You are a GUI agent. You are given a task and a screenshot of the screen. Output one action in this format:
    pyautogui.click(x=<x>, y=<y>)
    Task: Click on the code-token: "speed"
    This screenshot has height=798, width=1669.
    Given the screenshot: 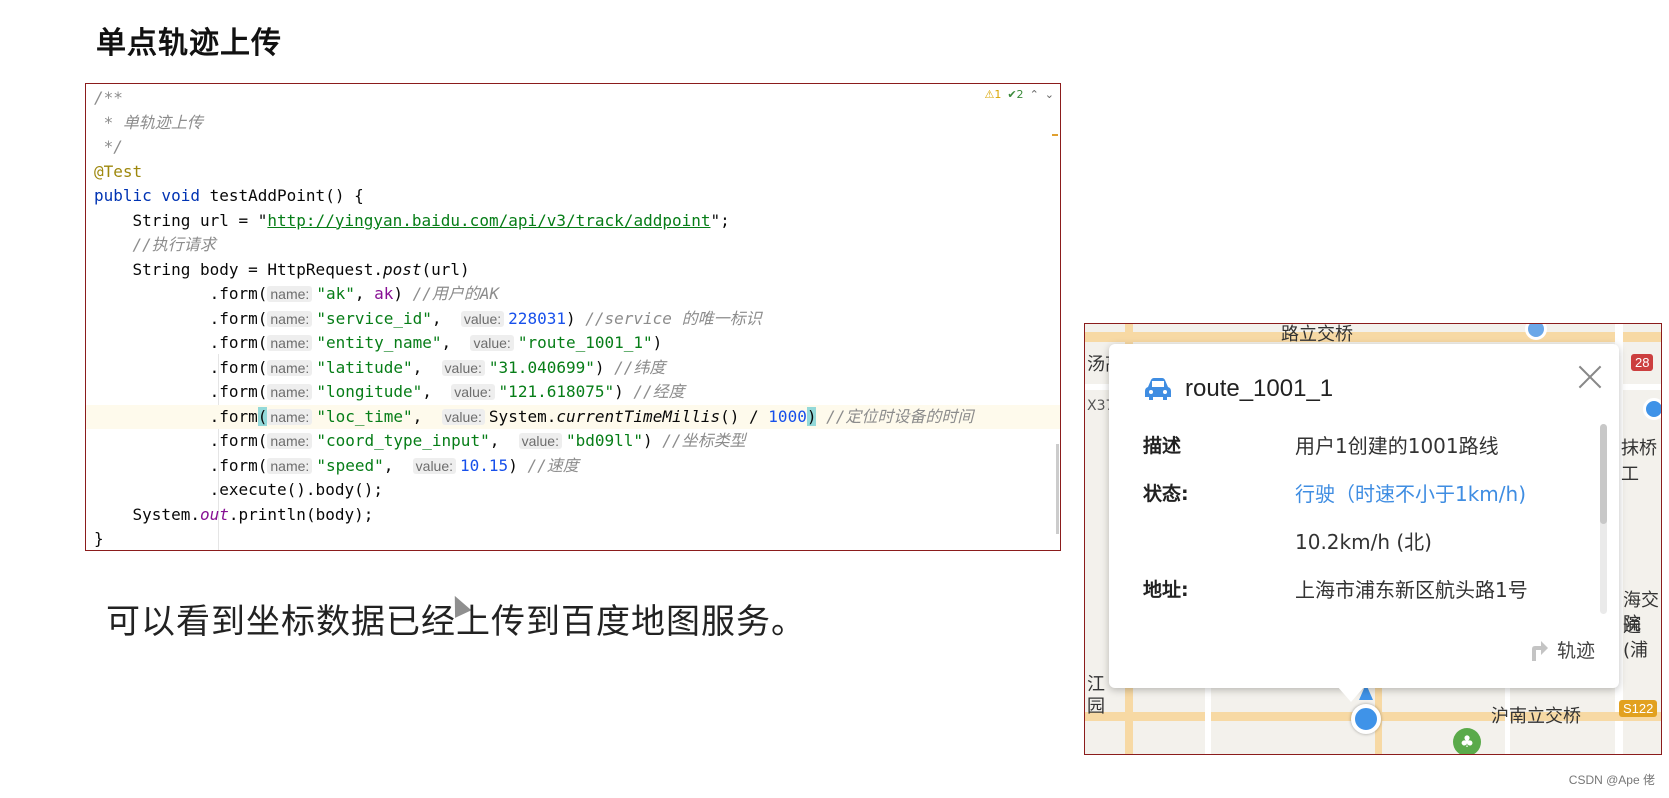 What is the action you would take?
    pyautogui.click(x=350, y=465)
    